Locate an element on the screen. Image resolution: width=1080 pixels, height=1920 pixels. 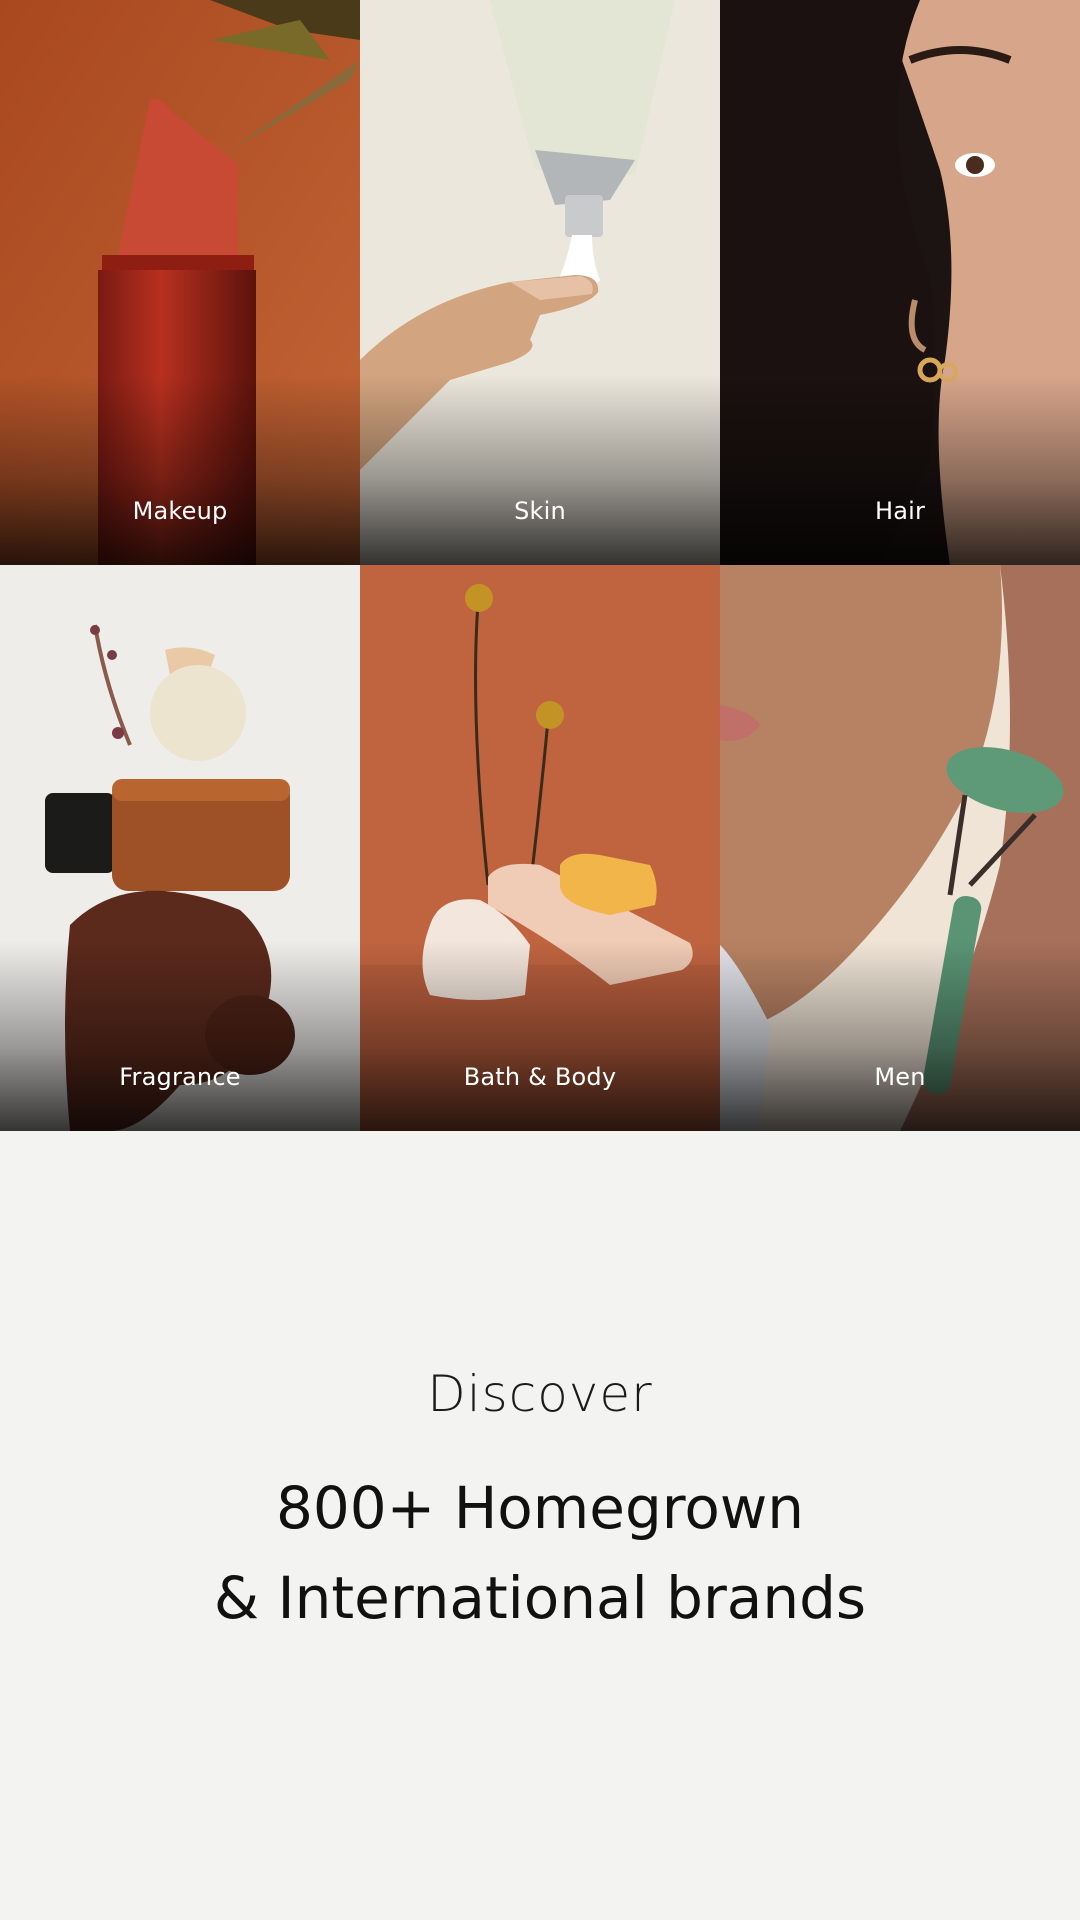
category-label-fragrance: Fragrance is located at coordinates (180, 1077).